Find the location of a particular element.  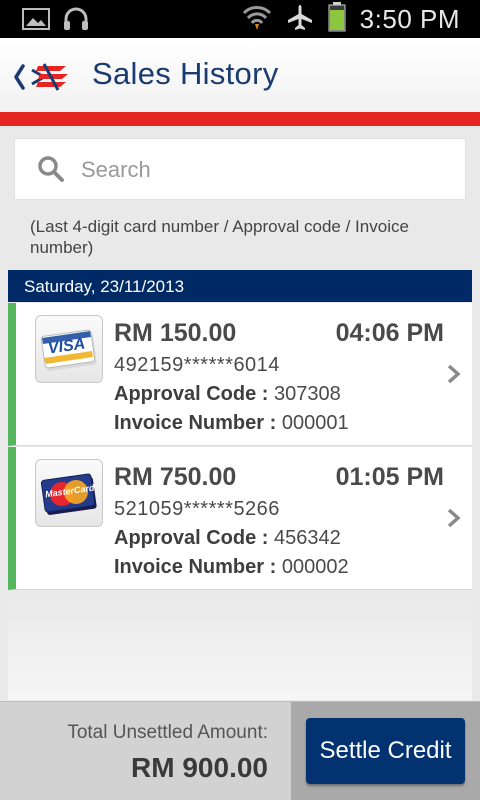

transaction-amount: RM 150.00 is located at coordinates (175, 333).